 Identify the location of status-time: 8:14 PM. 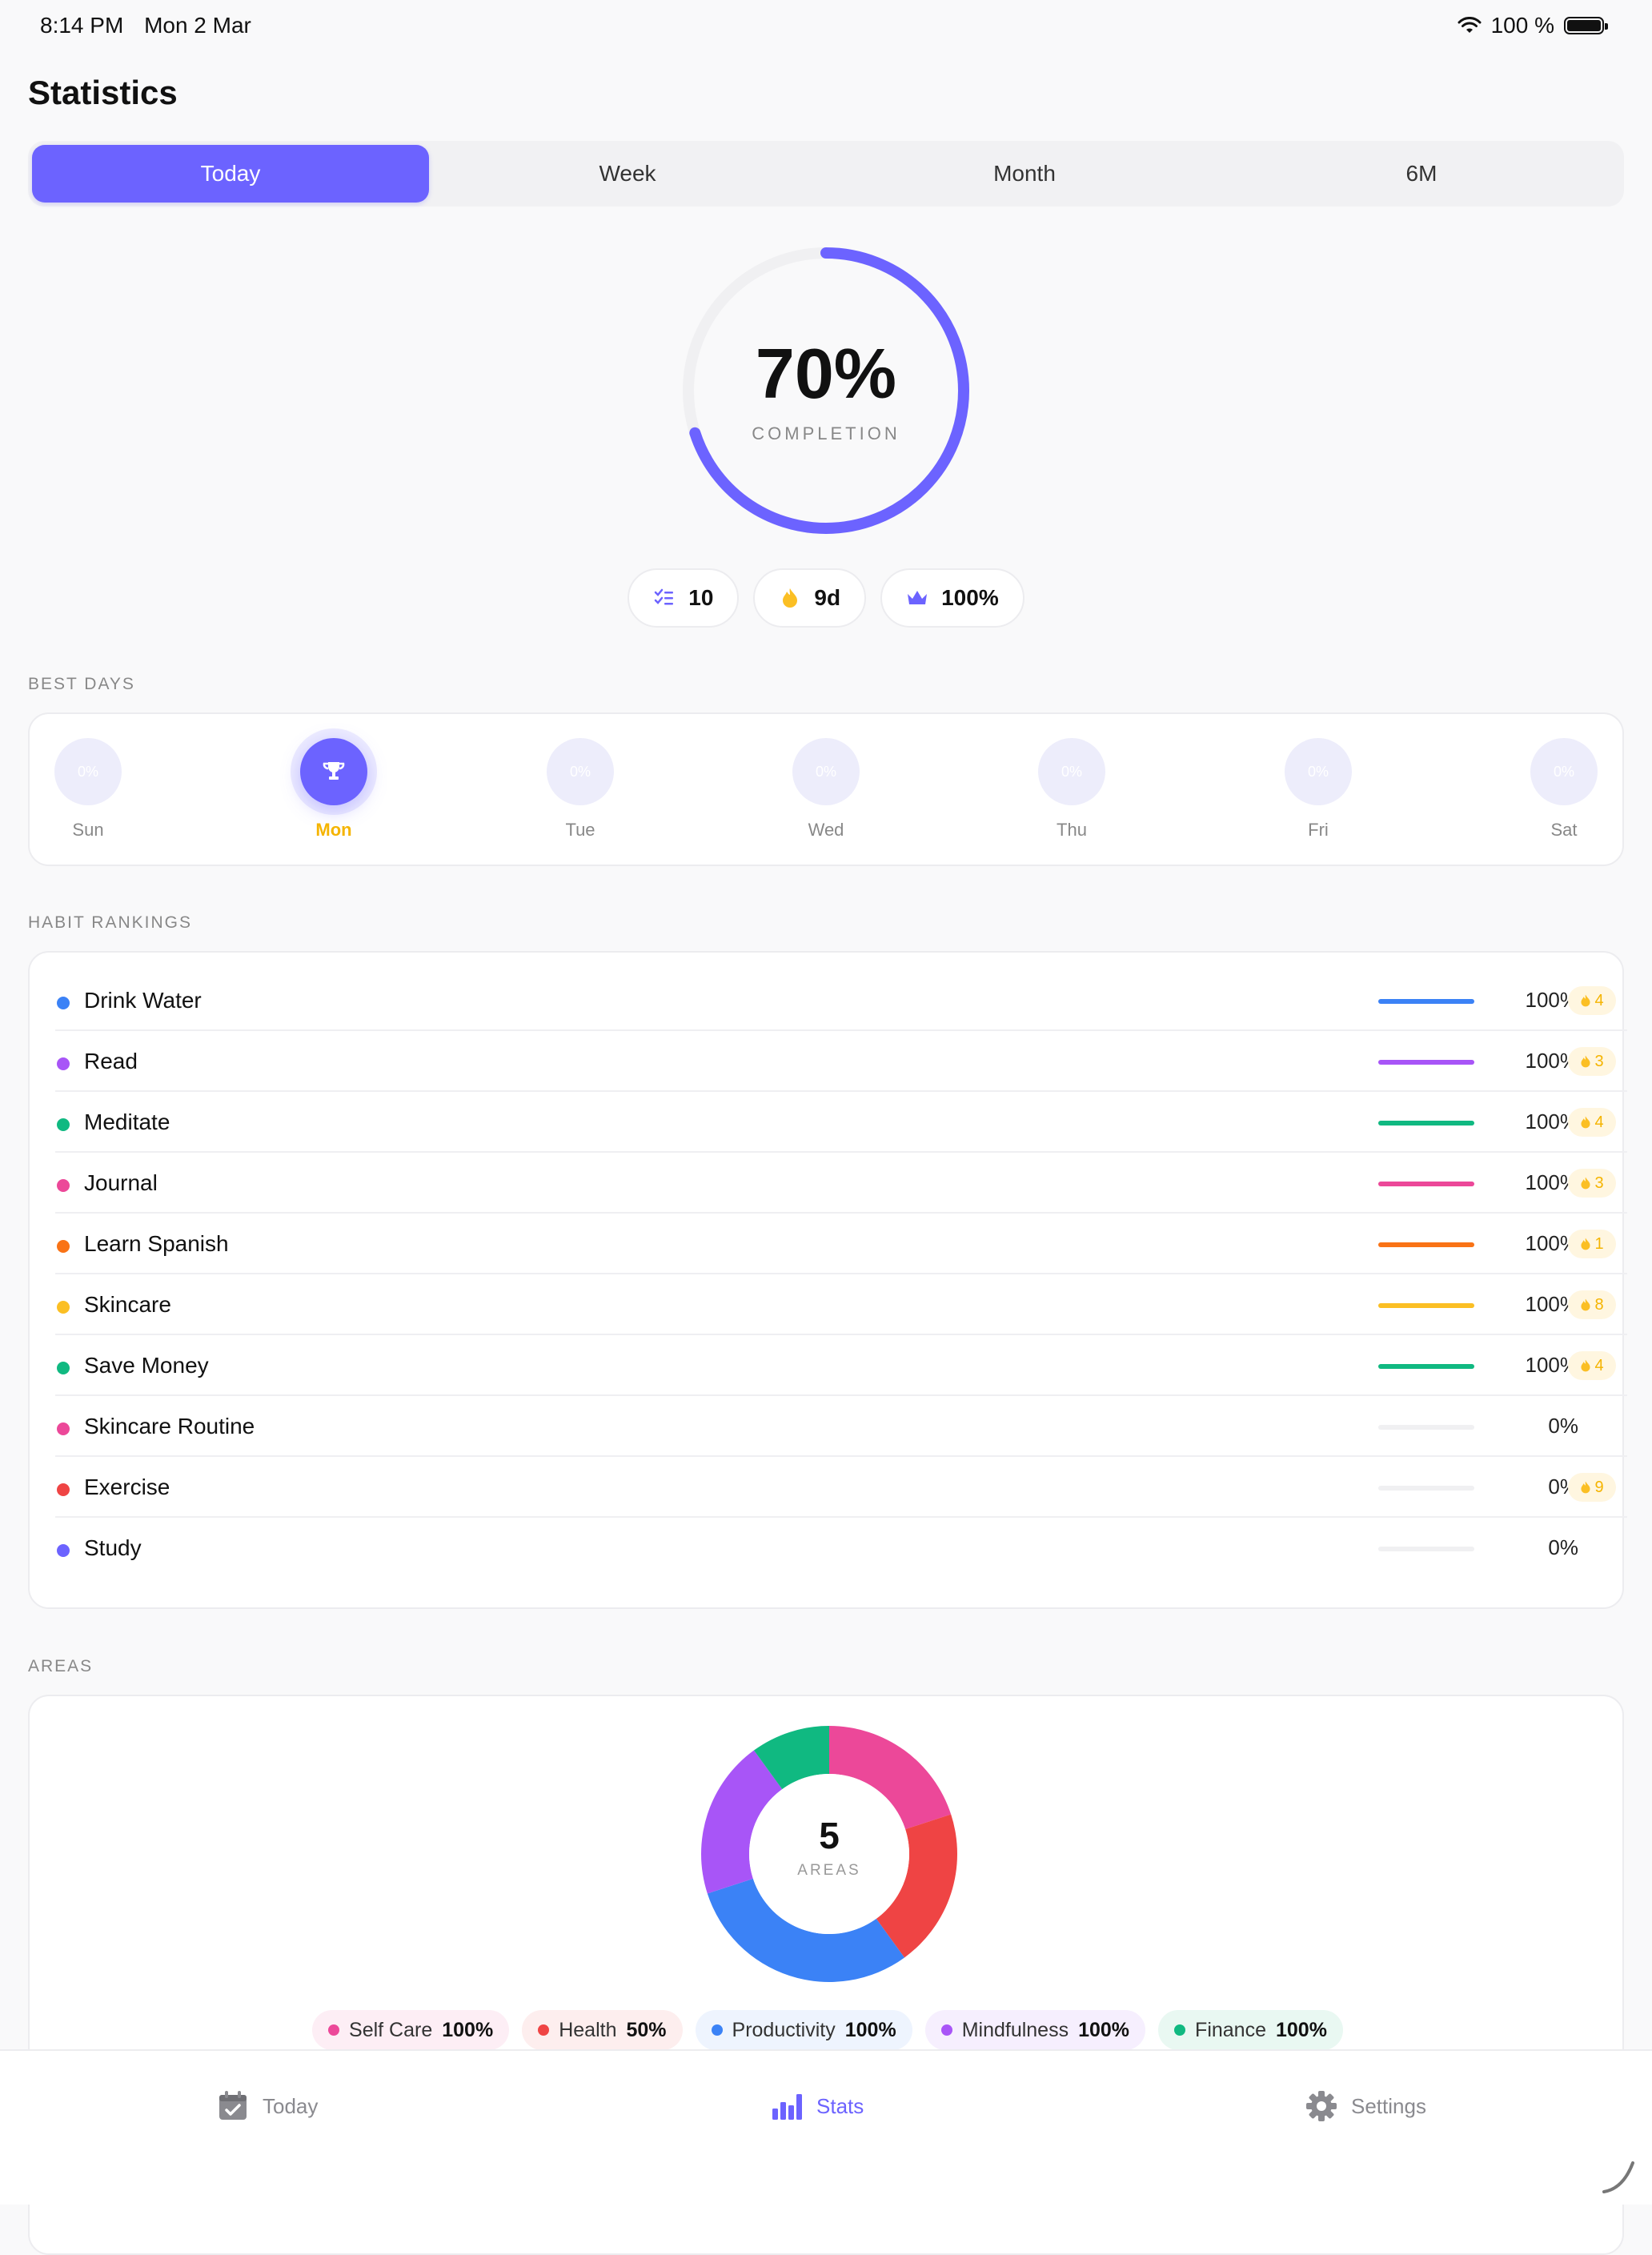
(82, 25).